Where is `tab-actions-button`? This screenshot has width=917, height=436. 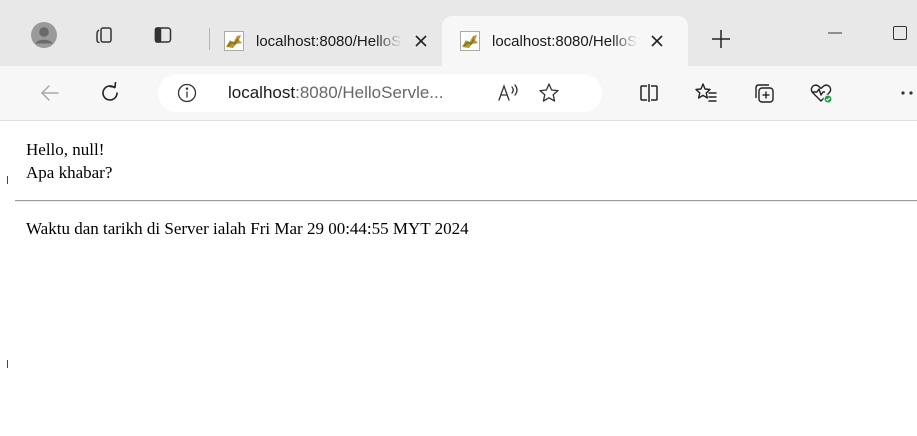
tab-actions-button is located at coordinates (163, 35).